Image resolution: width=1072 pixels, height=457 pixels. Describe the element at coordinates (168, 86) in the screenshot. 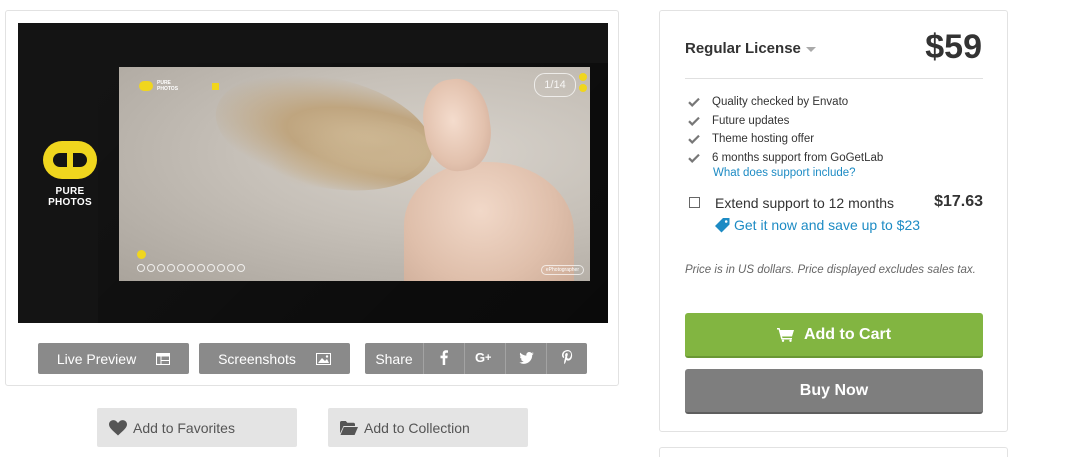

I see `mini-brand-text: PURE PHOTOS` at that location.